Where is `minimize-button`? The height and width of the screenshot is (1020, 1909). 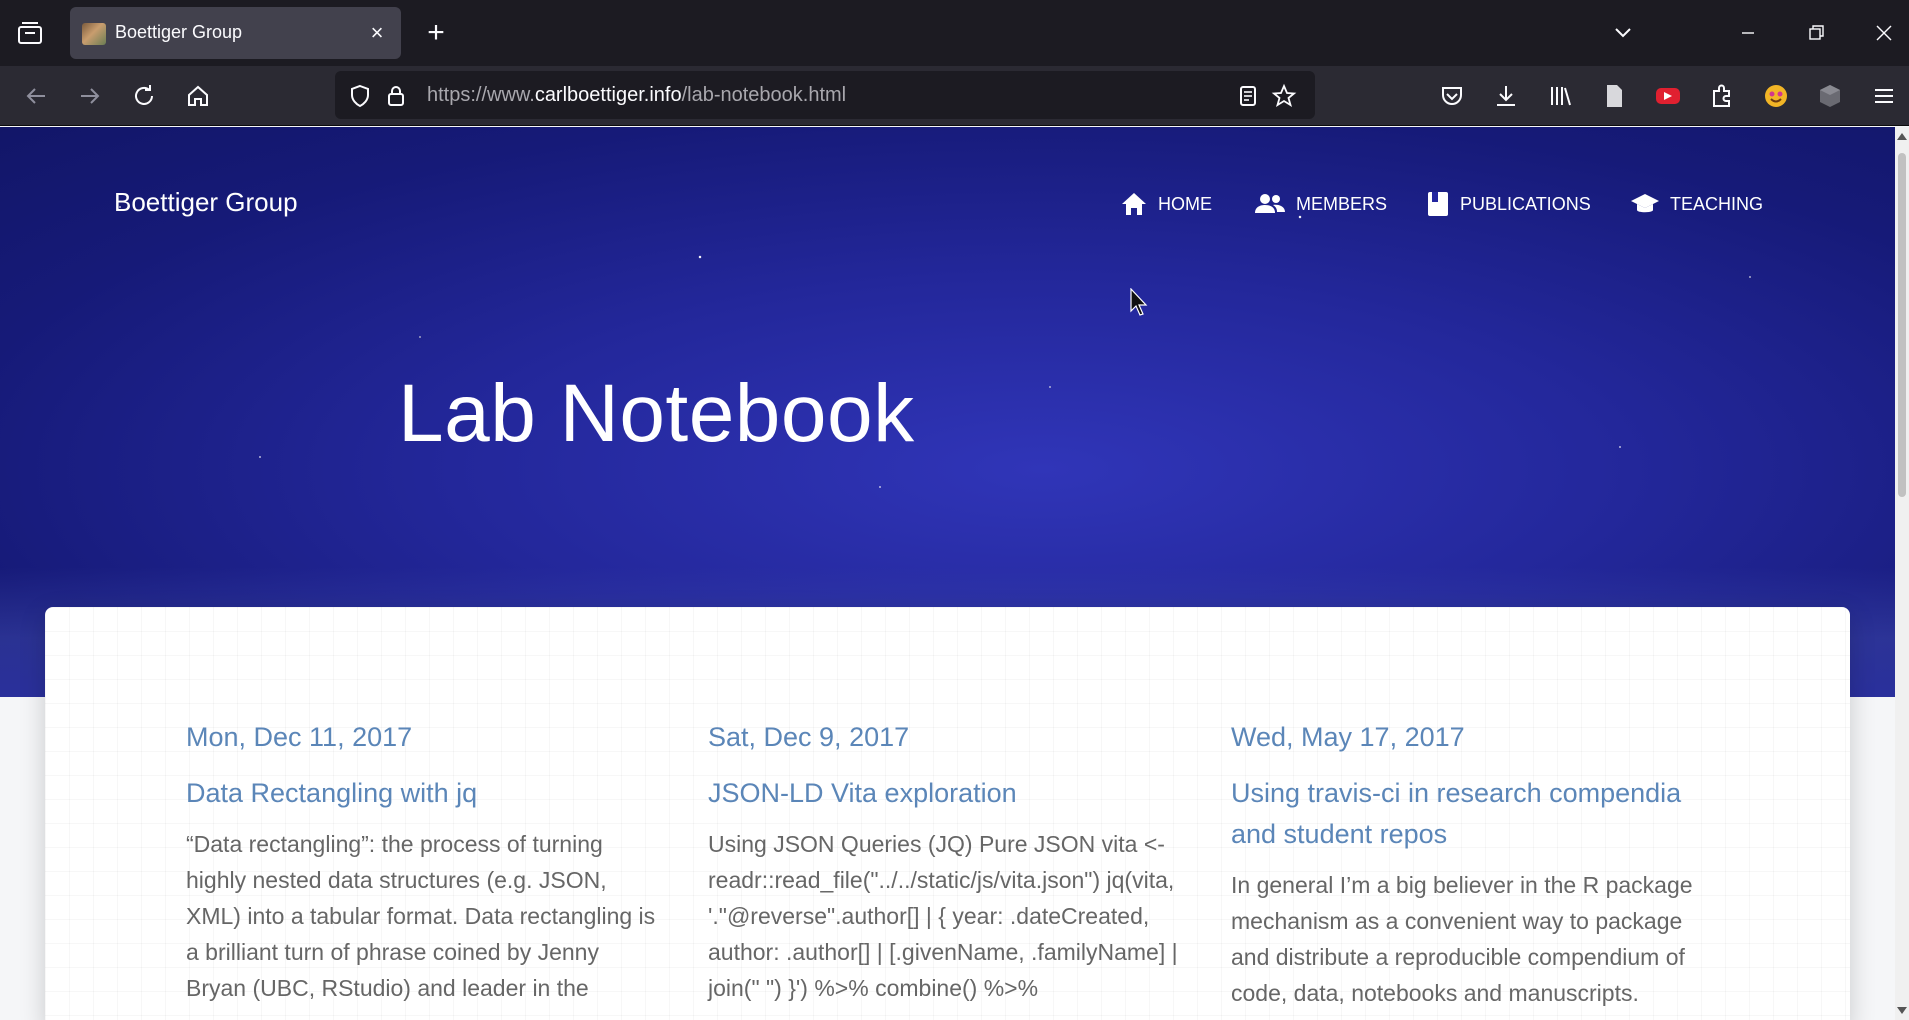
minimize-button is located at coordinates (1748, 33).